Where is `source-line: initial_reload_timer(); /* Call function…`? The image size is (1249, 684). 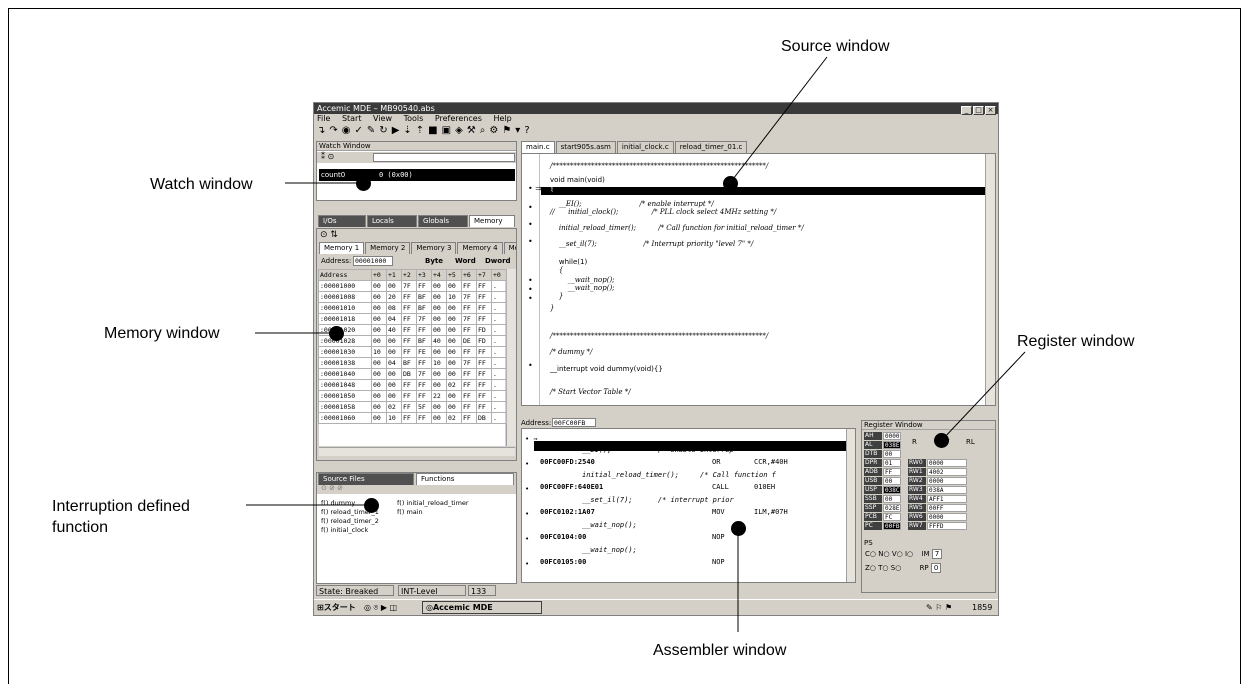 source-line: initial_reload_timer(); /* Call function… is located at coordinates (677, 228).